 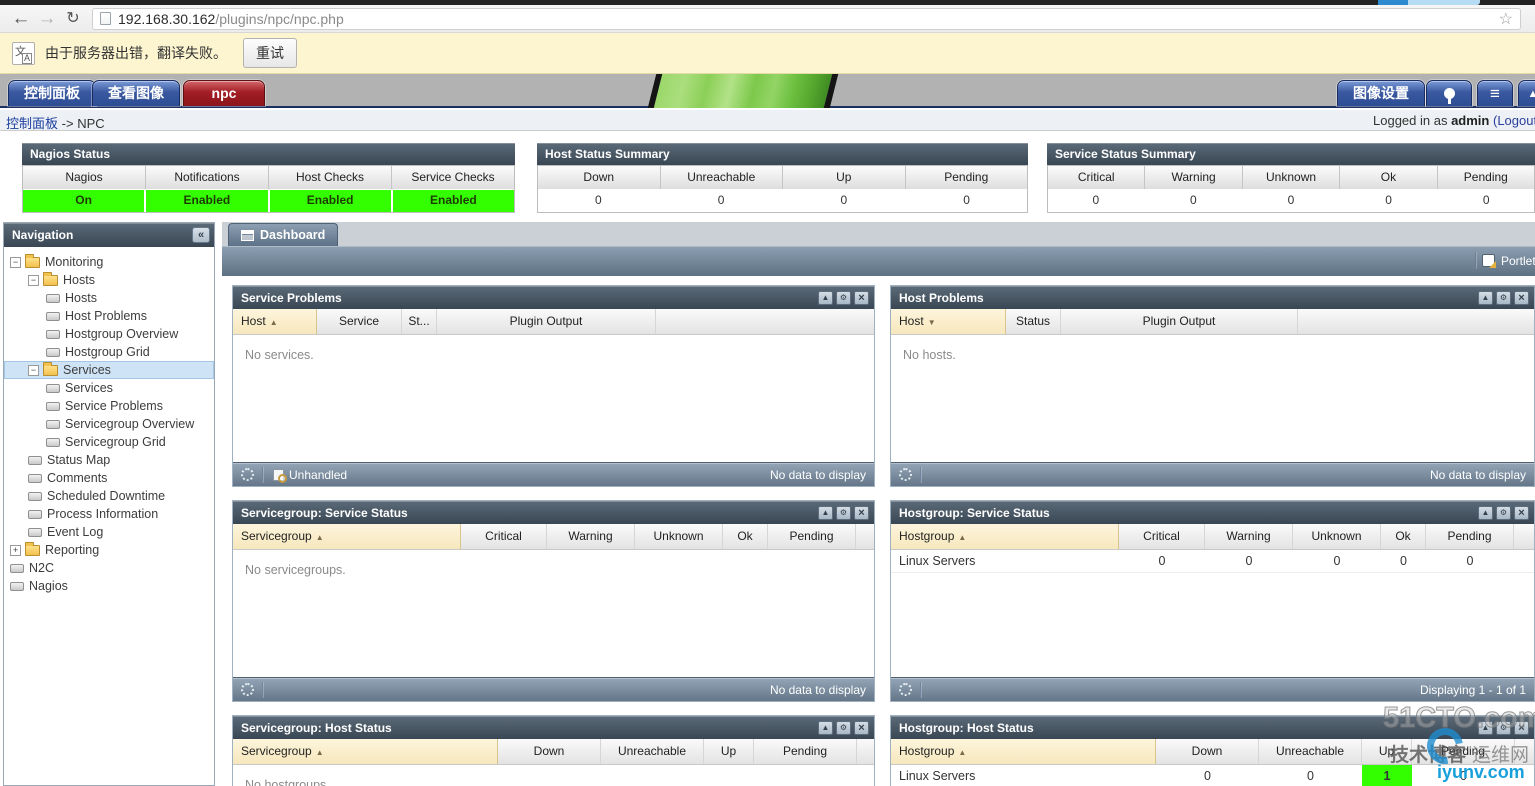 What do you see at coordinates (47, 18) in the screenshot?
I see `forward-icon: →` at bounding box center [47, 18].